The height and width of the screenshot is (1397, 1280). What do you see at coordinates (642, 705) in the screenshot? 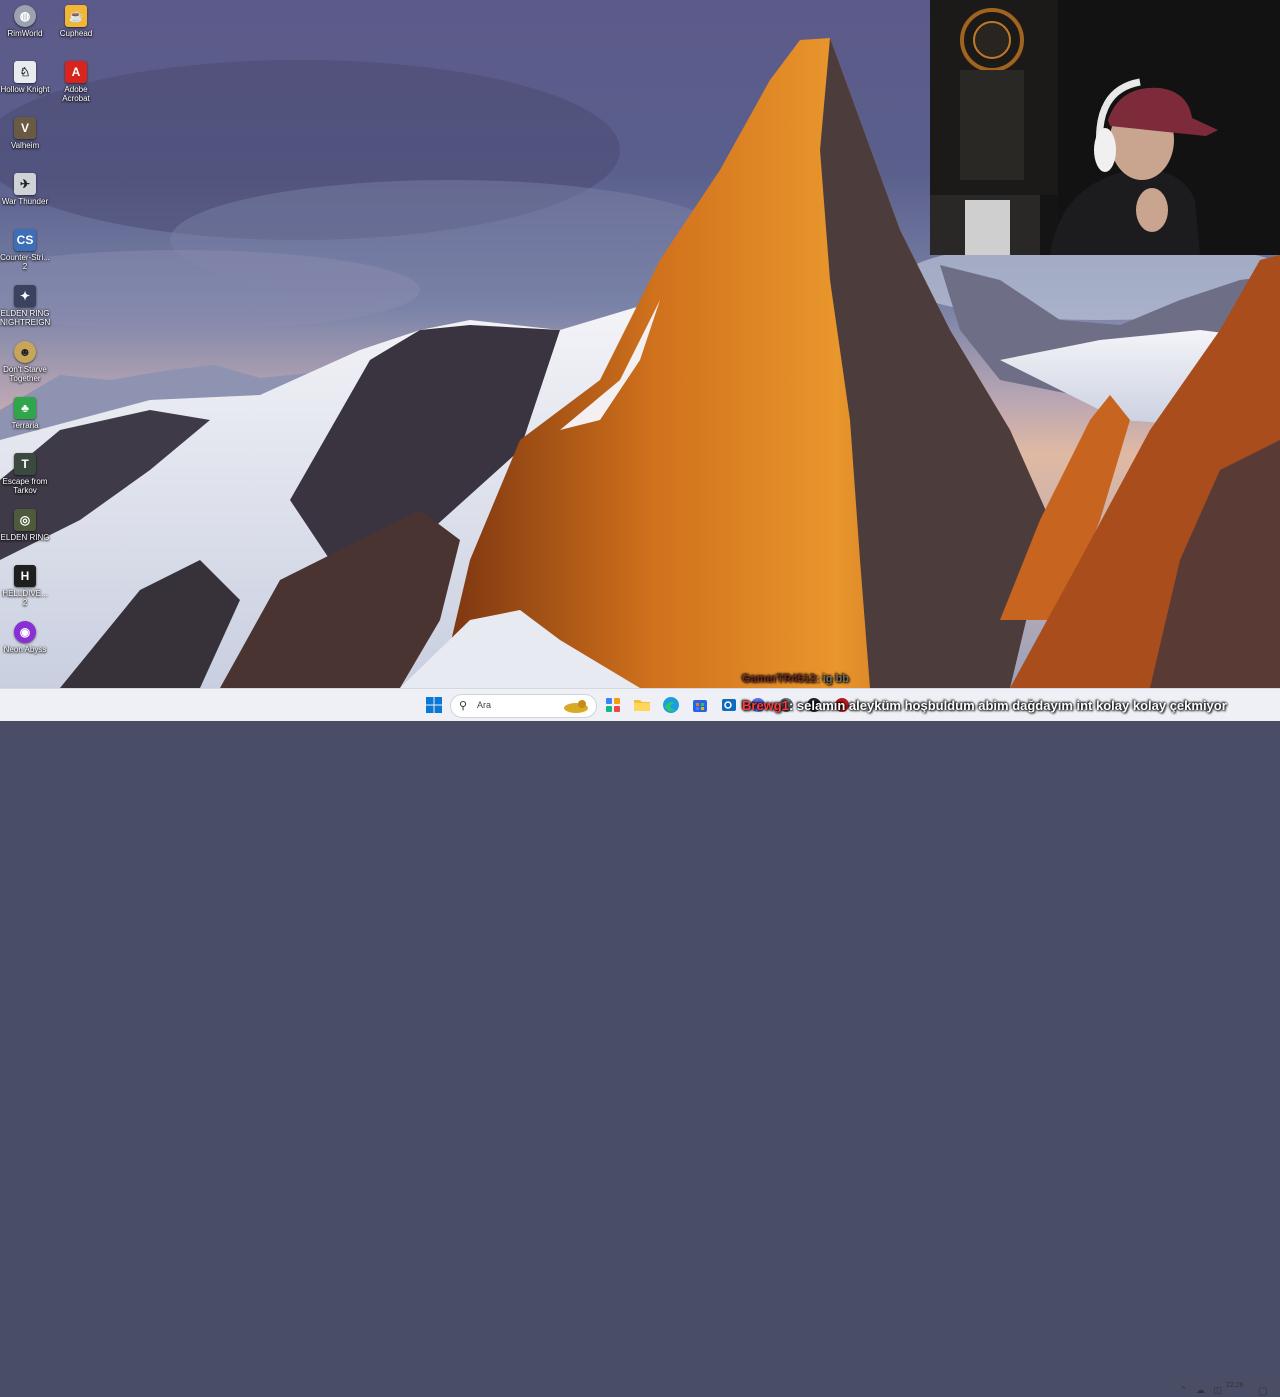
I see `file-explorer-icon` at bounding box center [642, 705].